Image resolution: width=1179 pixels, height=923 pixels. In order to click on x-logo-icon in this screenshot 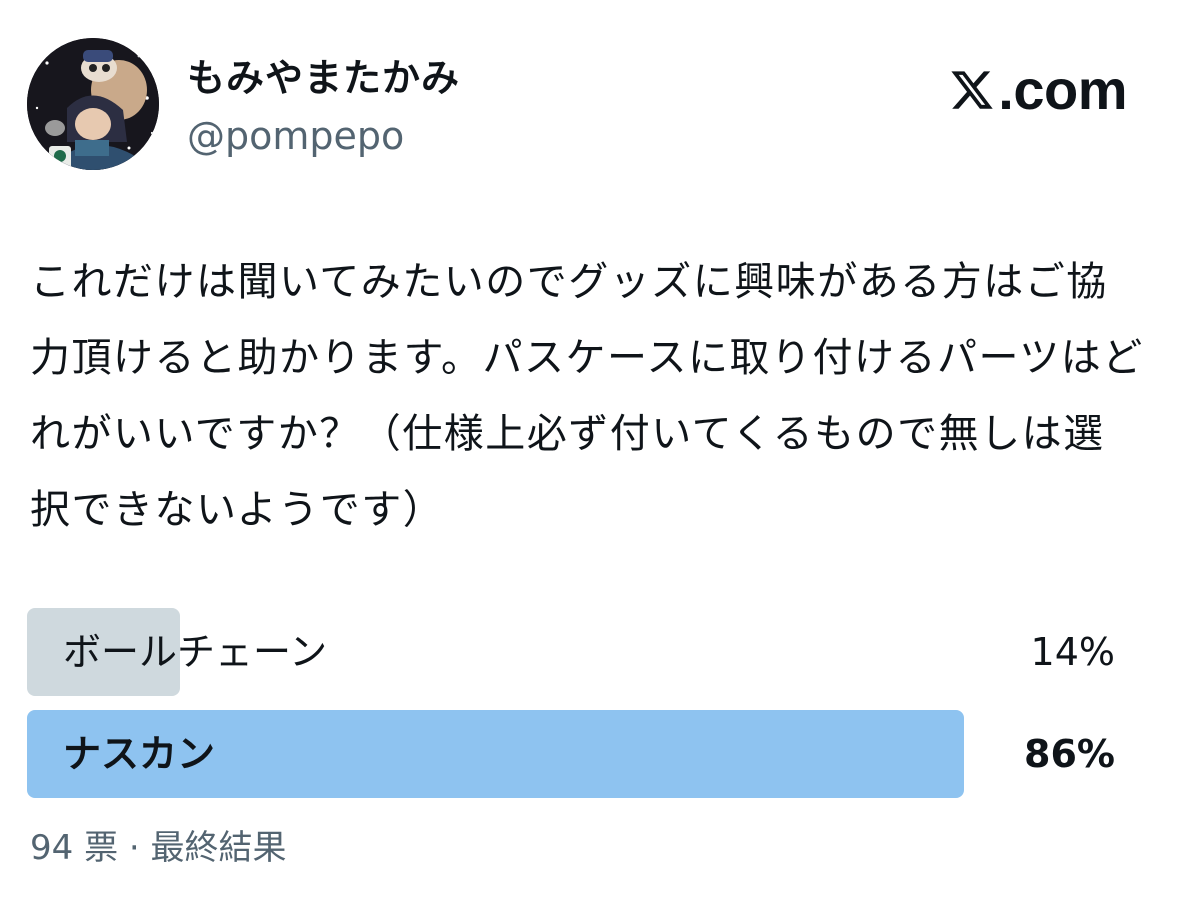, I will do `click(972, 90)`.